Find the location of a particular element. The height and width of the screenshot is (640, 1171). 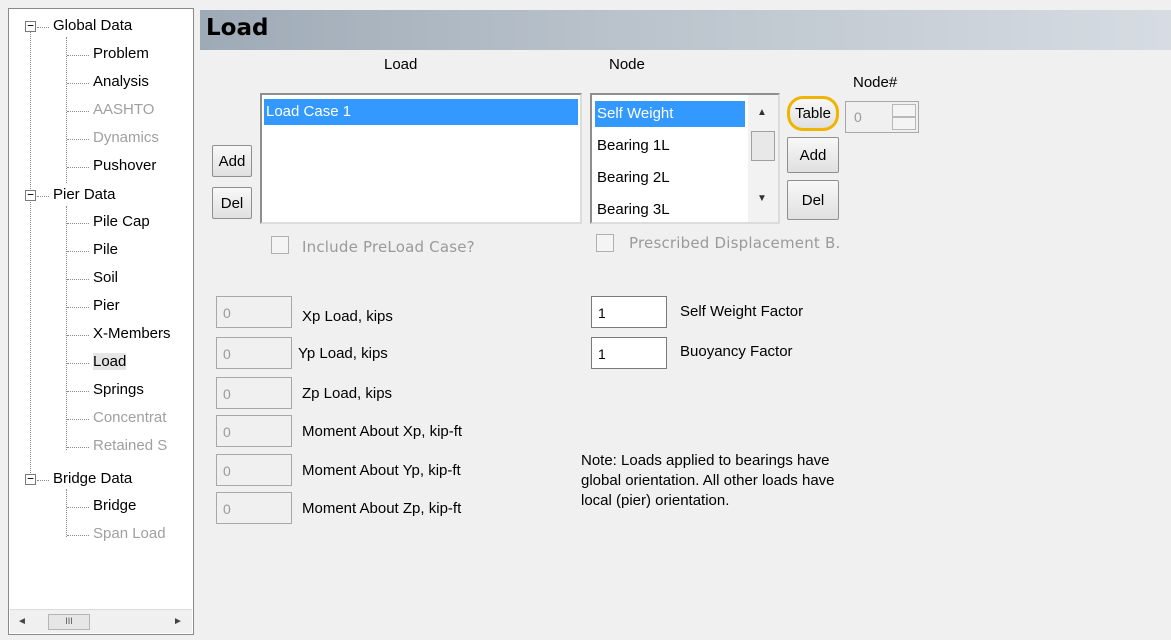

delete-node-button: Del is located at coordinates (813, 200).